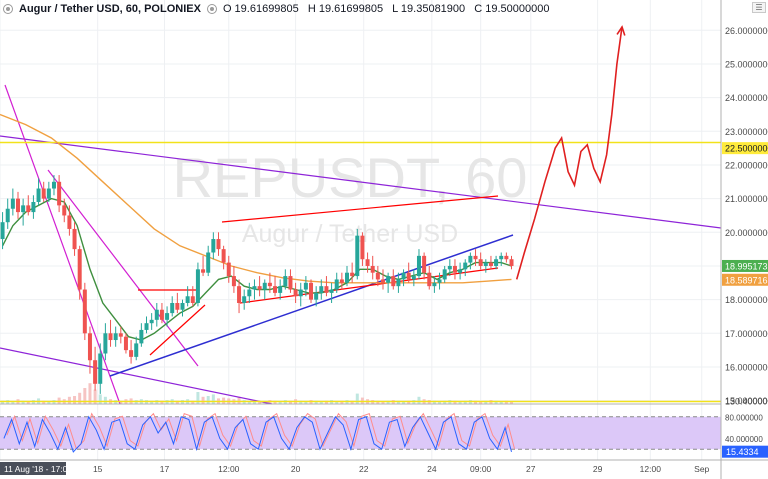  Describe the element at coordinates (746, 64) in the screenshot. I see `price-tick-label: 25.00000000` at that location.